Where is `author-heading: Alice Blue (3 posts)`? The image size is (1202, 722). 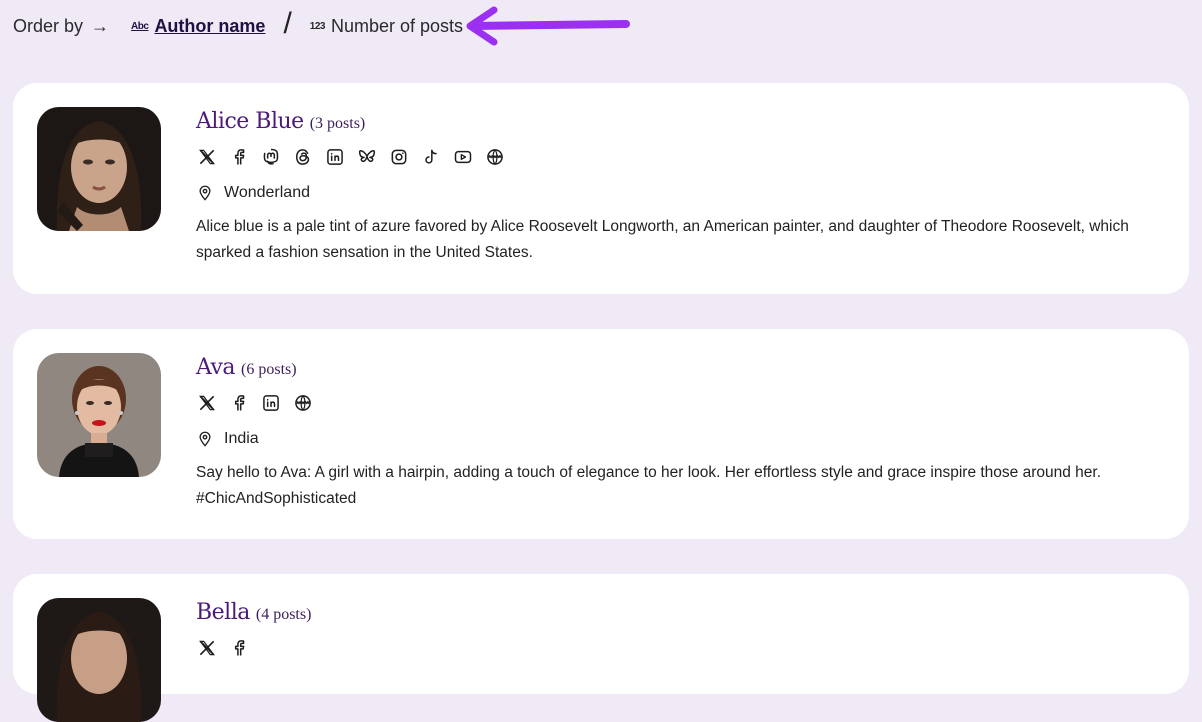 author-heading: Alice Blue (3 posts) is located at coordinates (672, 121).